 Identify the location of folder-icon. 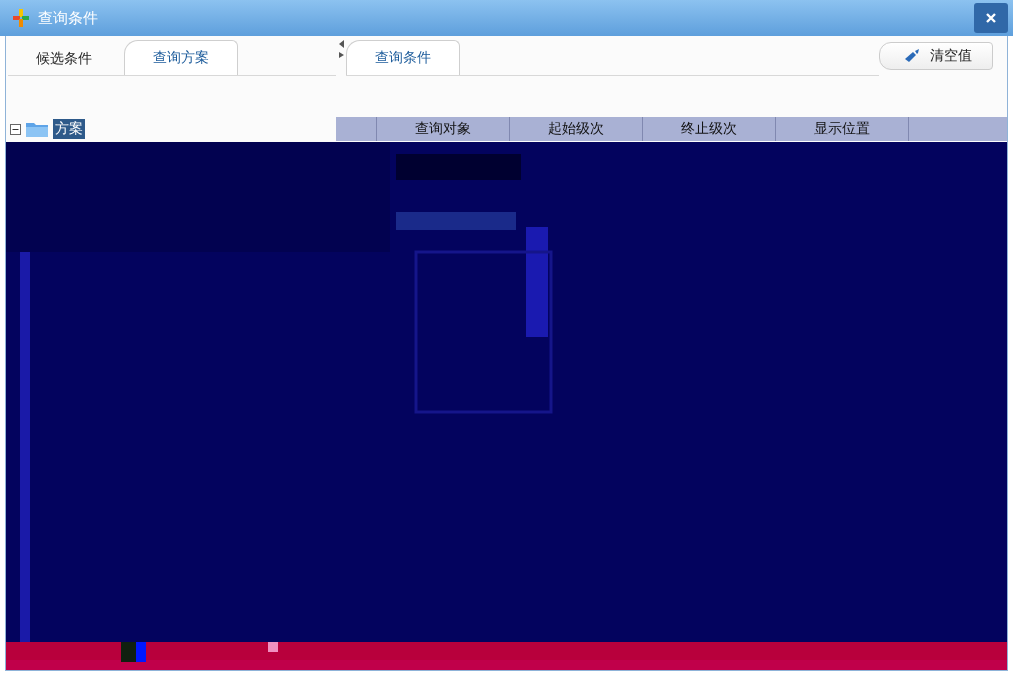
(37, 129).